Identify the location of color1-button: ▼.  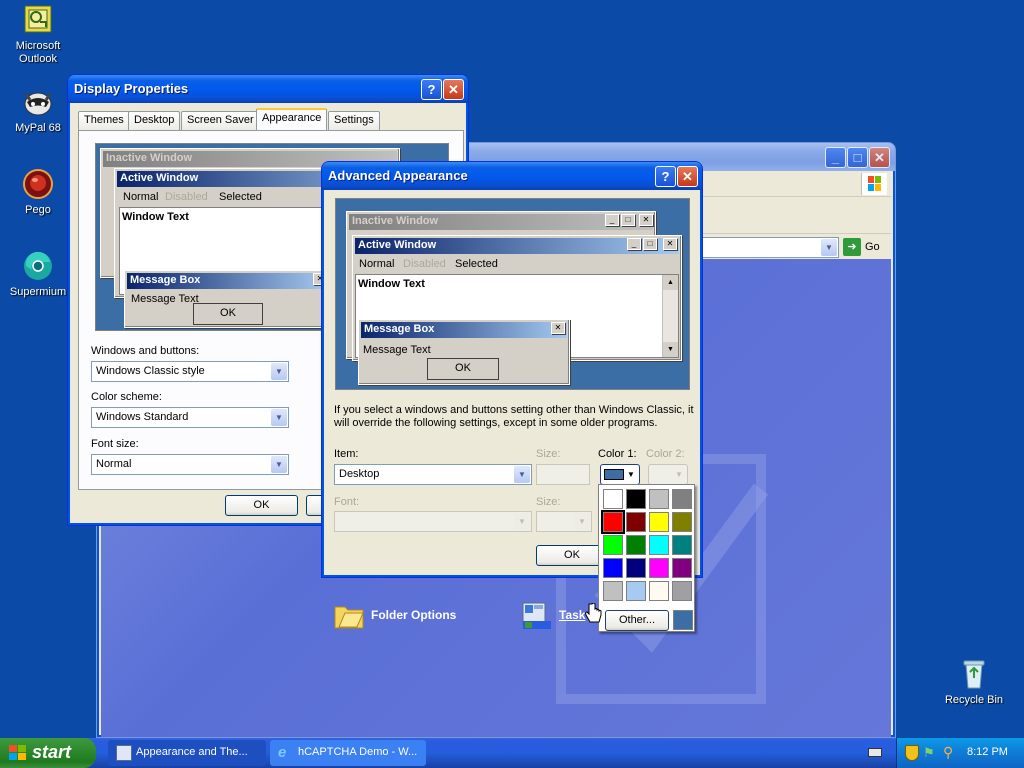
(620, 474).